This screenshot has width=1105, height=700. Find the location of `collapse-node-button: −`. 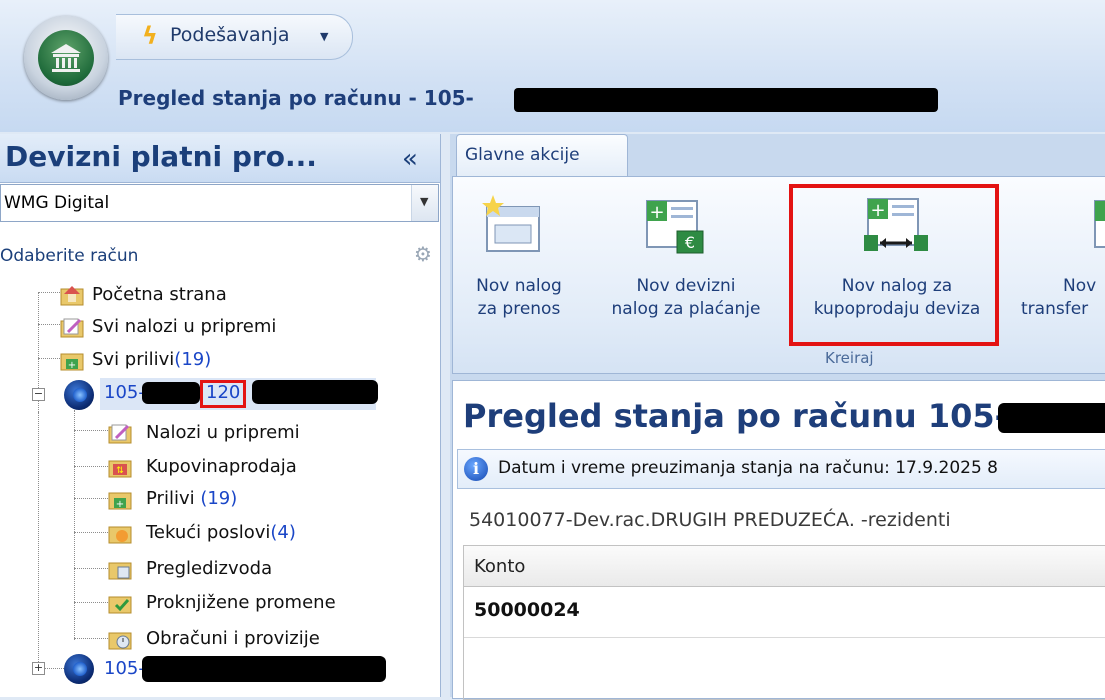

collapse-node-button: − is located at coordinates (38, 394).